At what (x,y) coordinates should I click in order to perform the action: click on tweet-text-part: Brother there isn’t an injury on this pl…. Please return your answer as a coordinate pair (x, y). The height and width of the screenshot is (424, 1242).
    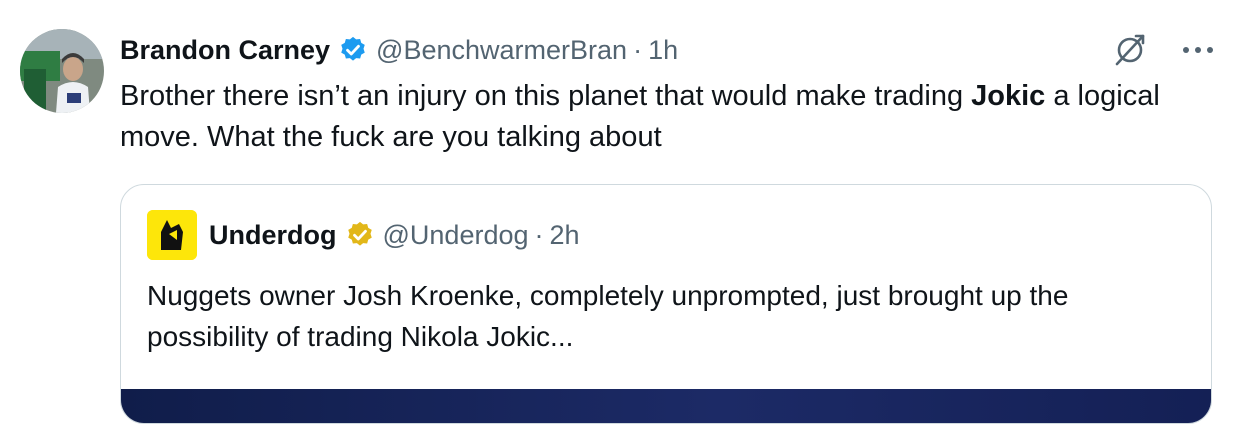
    Looking at the image, I should click on (546, 96).